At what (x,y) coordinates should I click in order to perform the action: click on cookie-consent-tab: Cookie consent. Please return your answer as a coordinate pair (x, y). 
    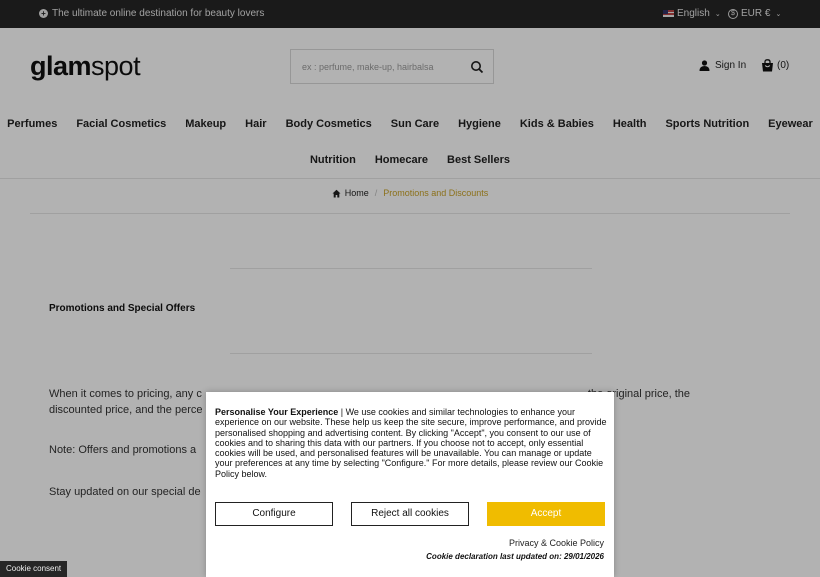
    Looking at the image, I should click on (34, 569).